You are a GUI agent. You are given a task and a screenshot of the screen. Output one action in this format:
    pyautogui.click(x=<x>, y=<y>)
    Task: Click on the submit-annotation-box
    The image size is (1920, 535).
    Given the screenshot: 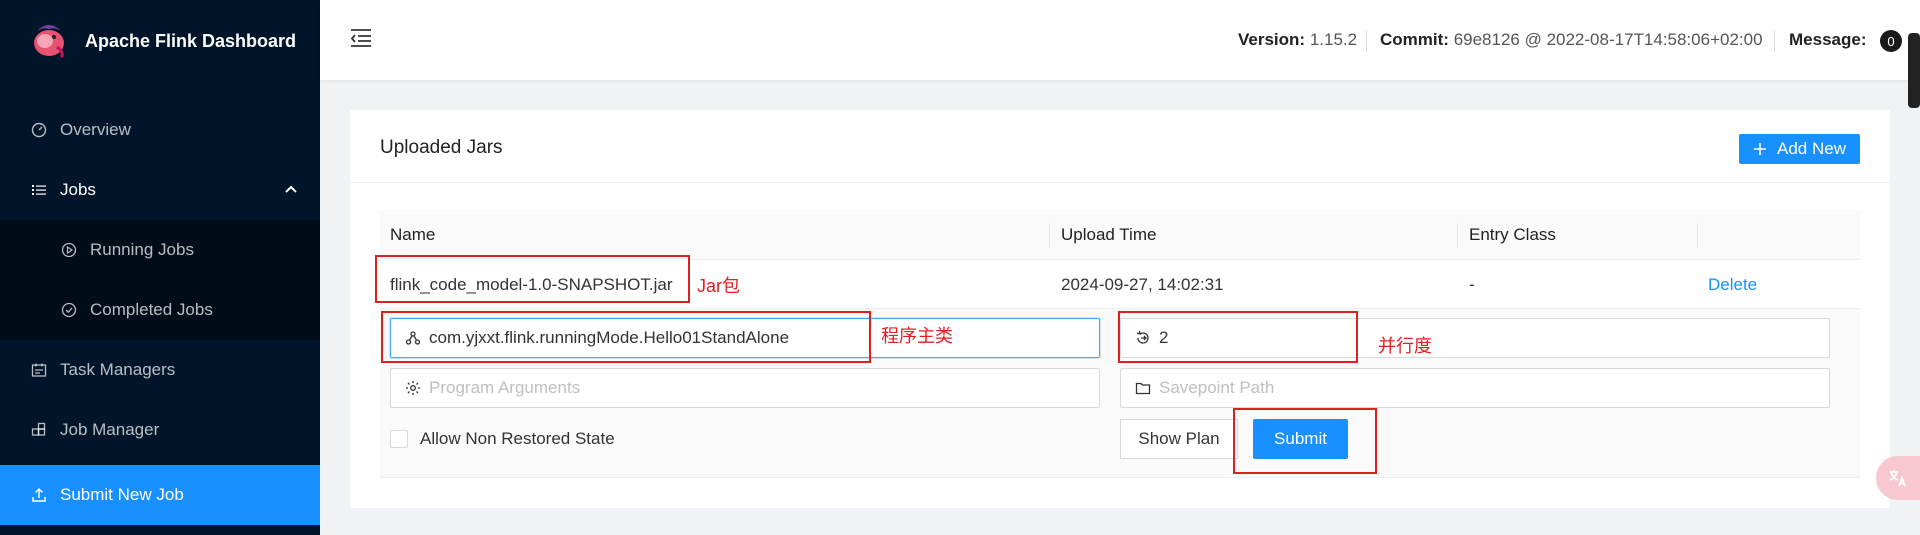 What is the action you would take?
    pyautogui.click(x=1305, y=441)
    